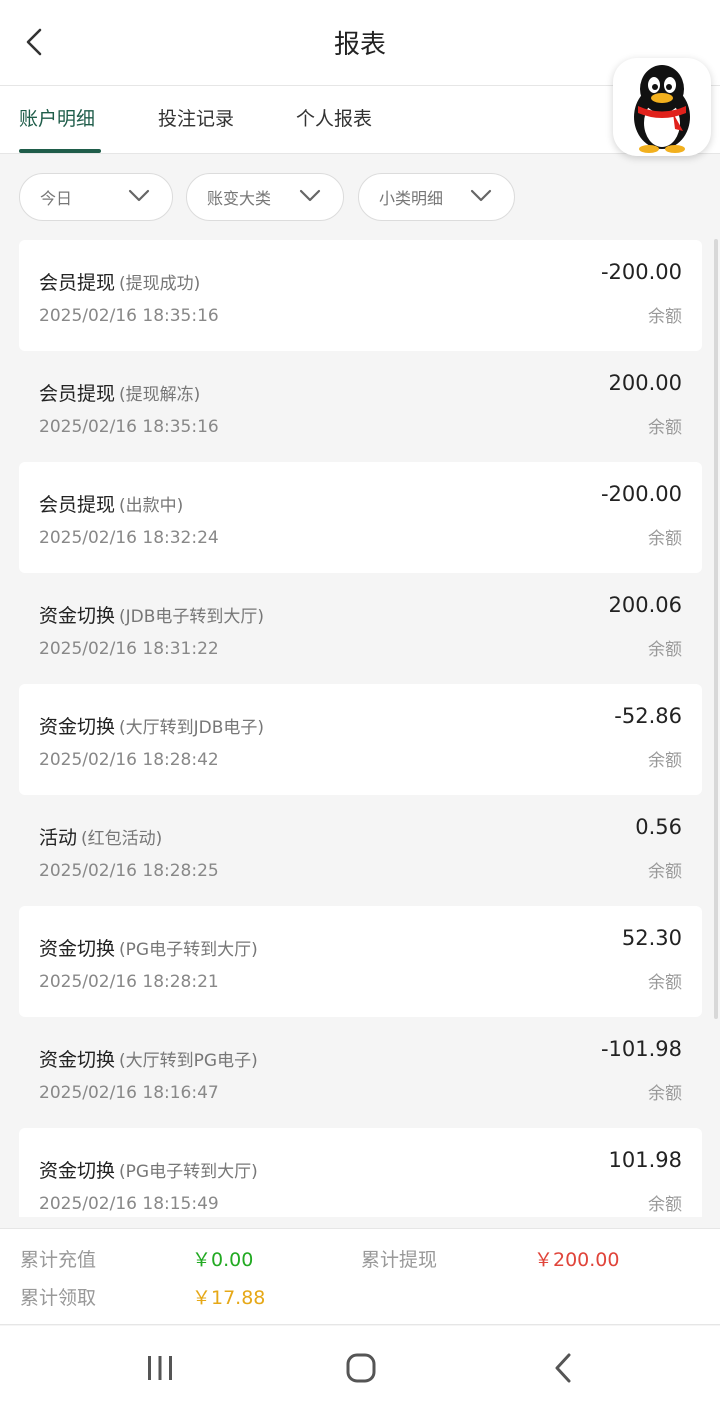 The image size is (720, 1408). I want to click on total-withdraw-value: ￥200.00, so click(577, 1260).